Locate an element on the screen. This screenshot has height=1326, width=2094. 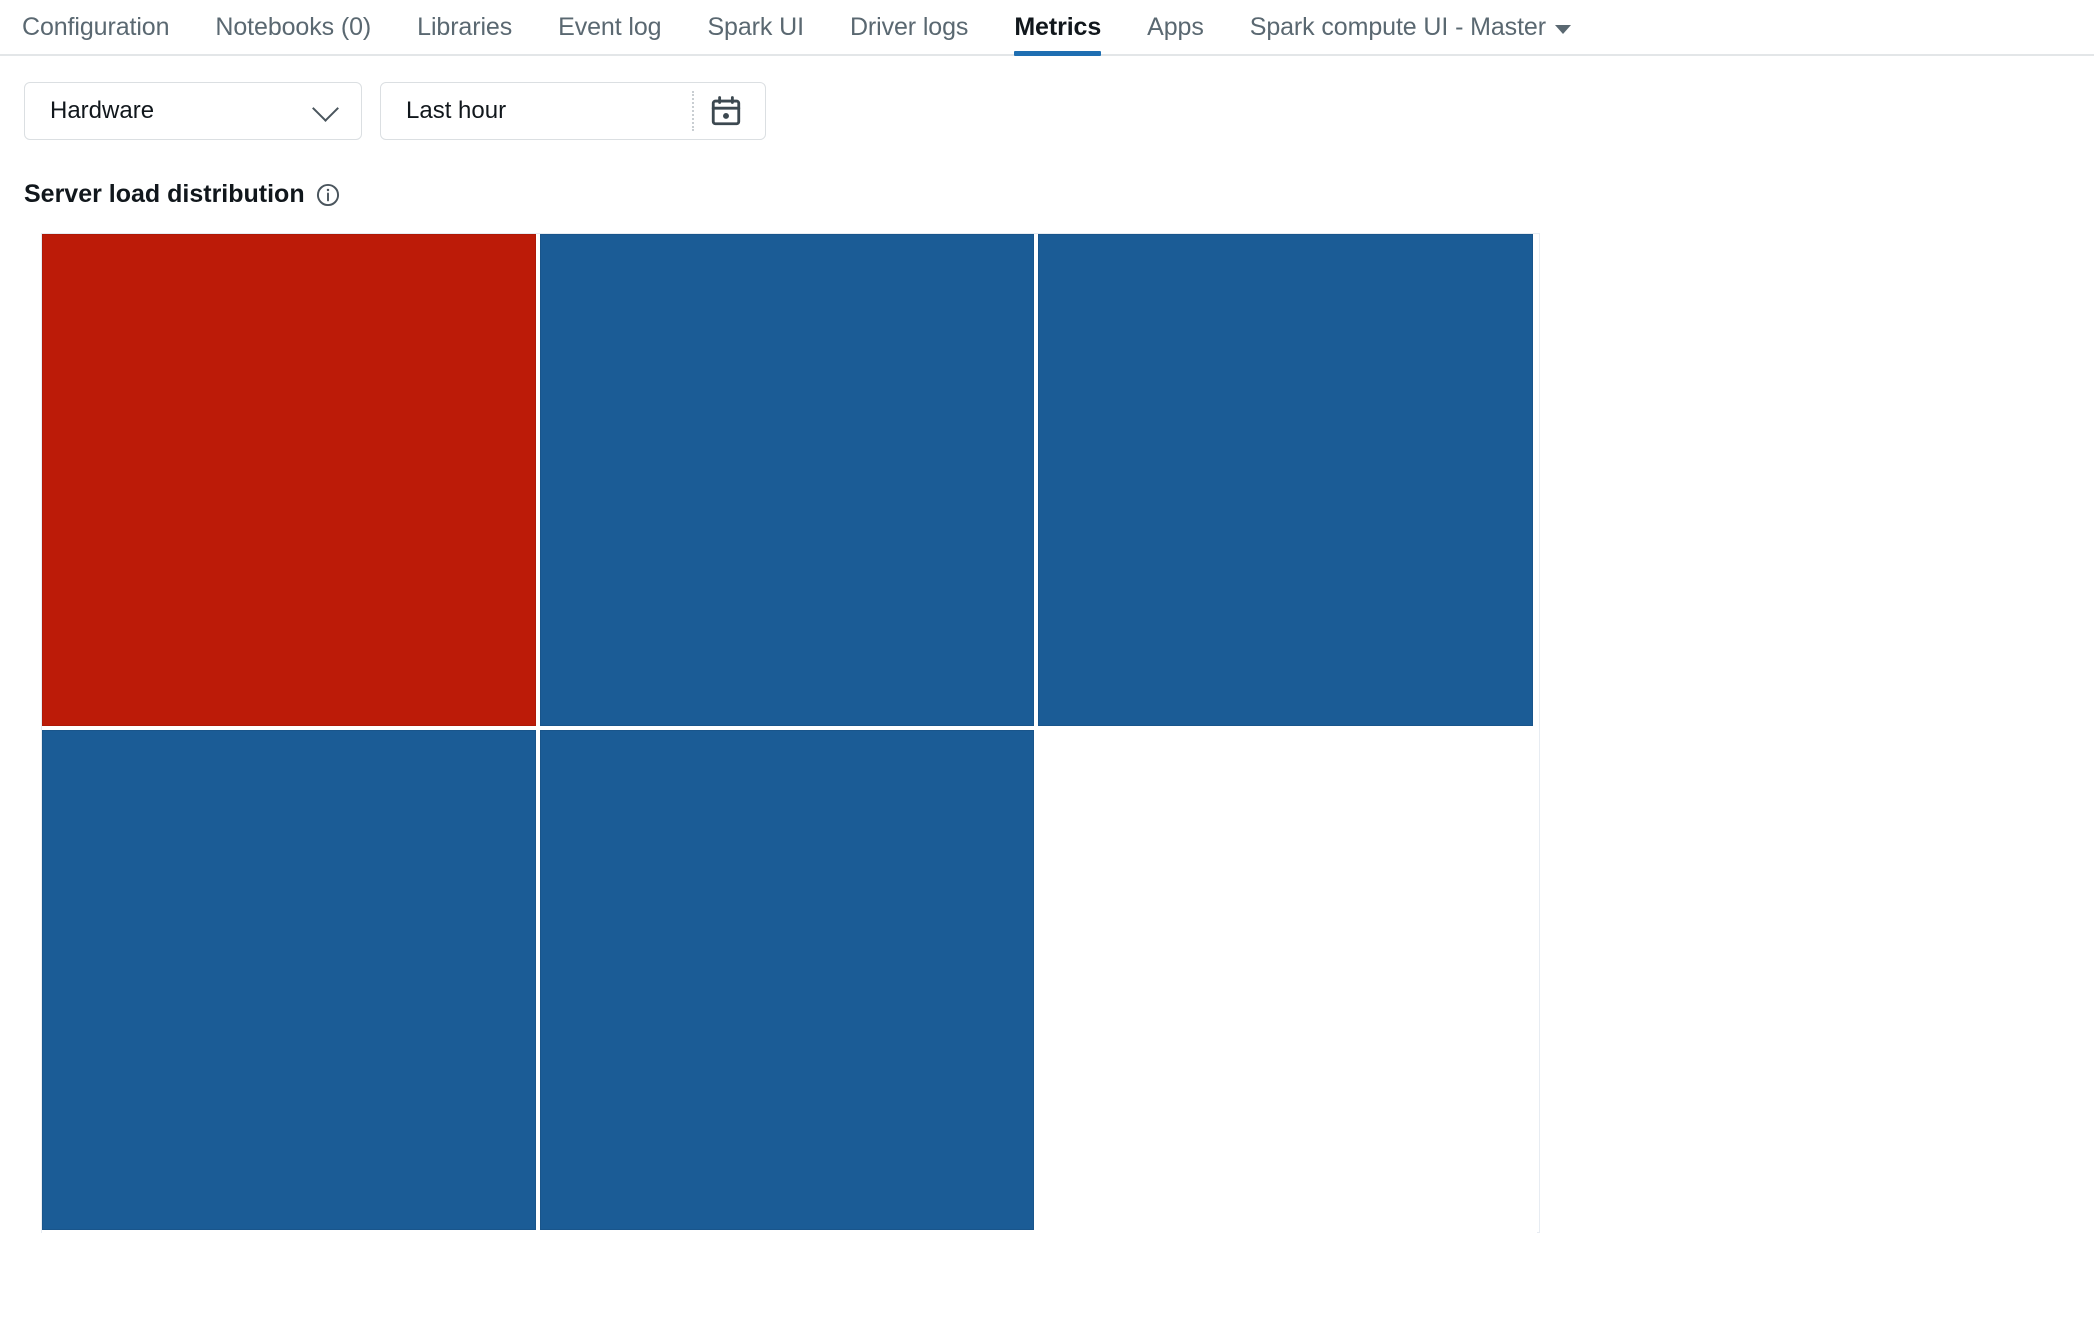
time-range-picker: Last hour is located at coordinates (573, 111).